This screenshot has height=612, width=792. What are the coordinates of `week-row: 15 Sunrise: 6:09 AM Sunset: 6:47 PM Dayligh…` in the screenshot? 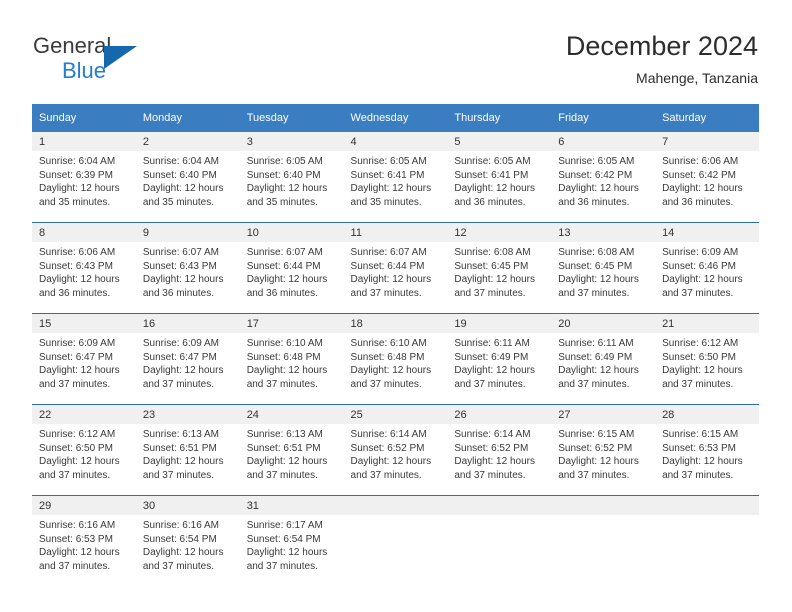 It's located at (395, 359).